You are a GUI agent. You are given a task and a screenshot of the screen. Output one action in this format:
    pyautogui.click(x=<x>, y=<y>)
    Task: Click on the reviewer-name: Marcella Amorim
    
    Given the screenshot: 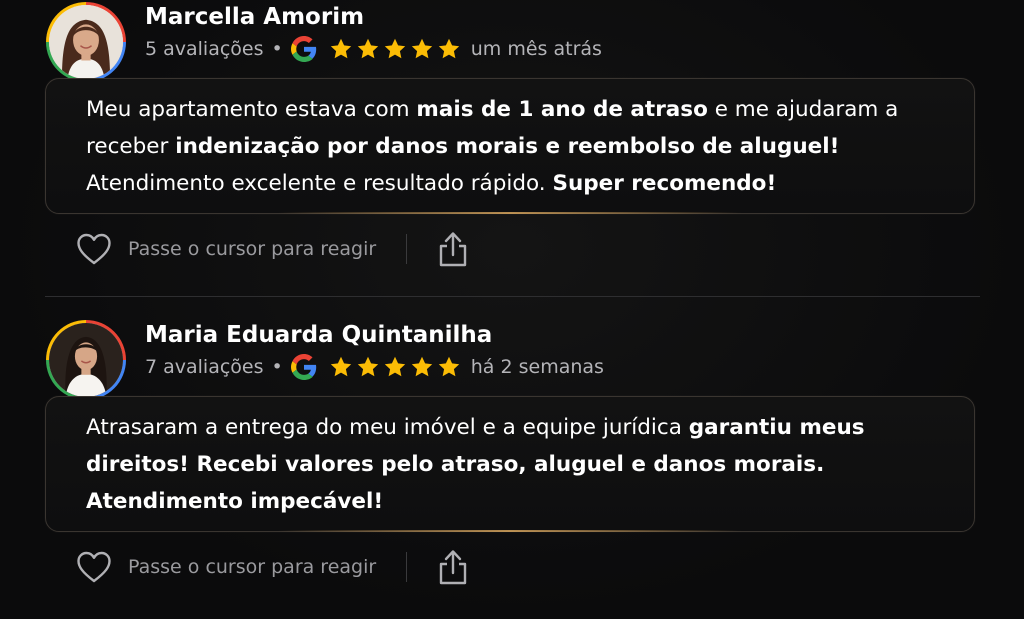 What is the action you would take?
    pyautogui.click(x=254, y=17)
    